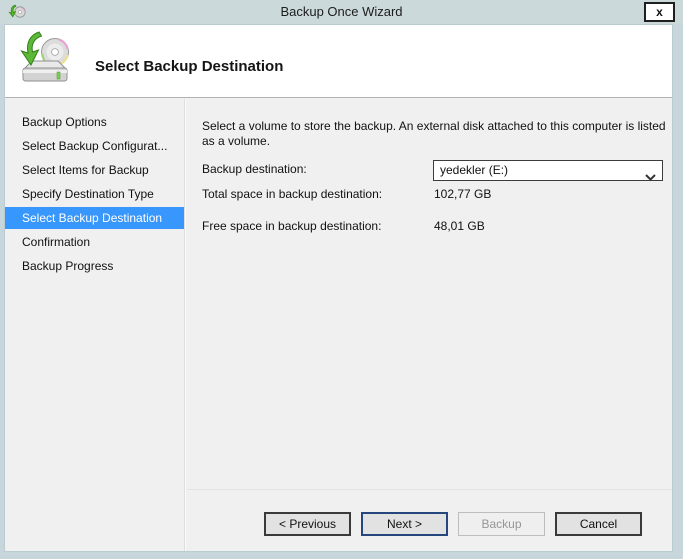 This screenshot has height=559, width=683. Describe the element at coordinates (44, 60) in the screenshot. I see `backup-destination-icon` at that location.